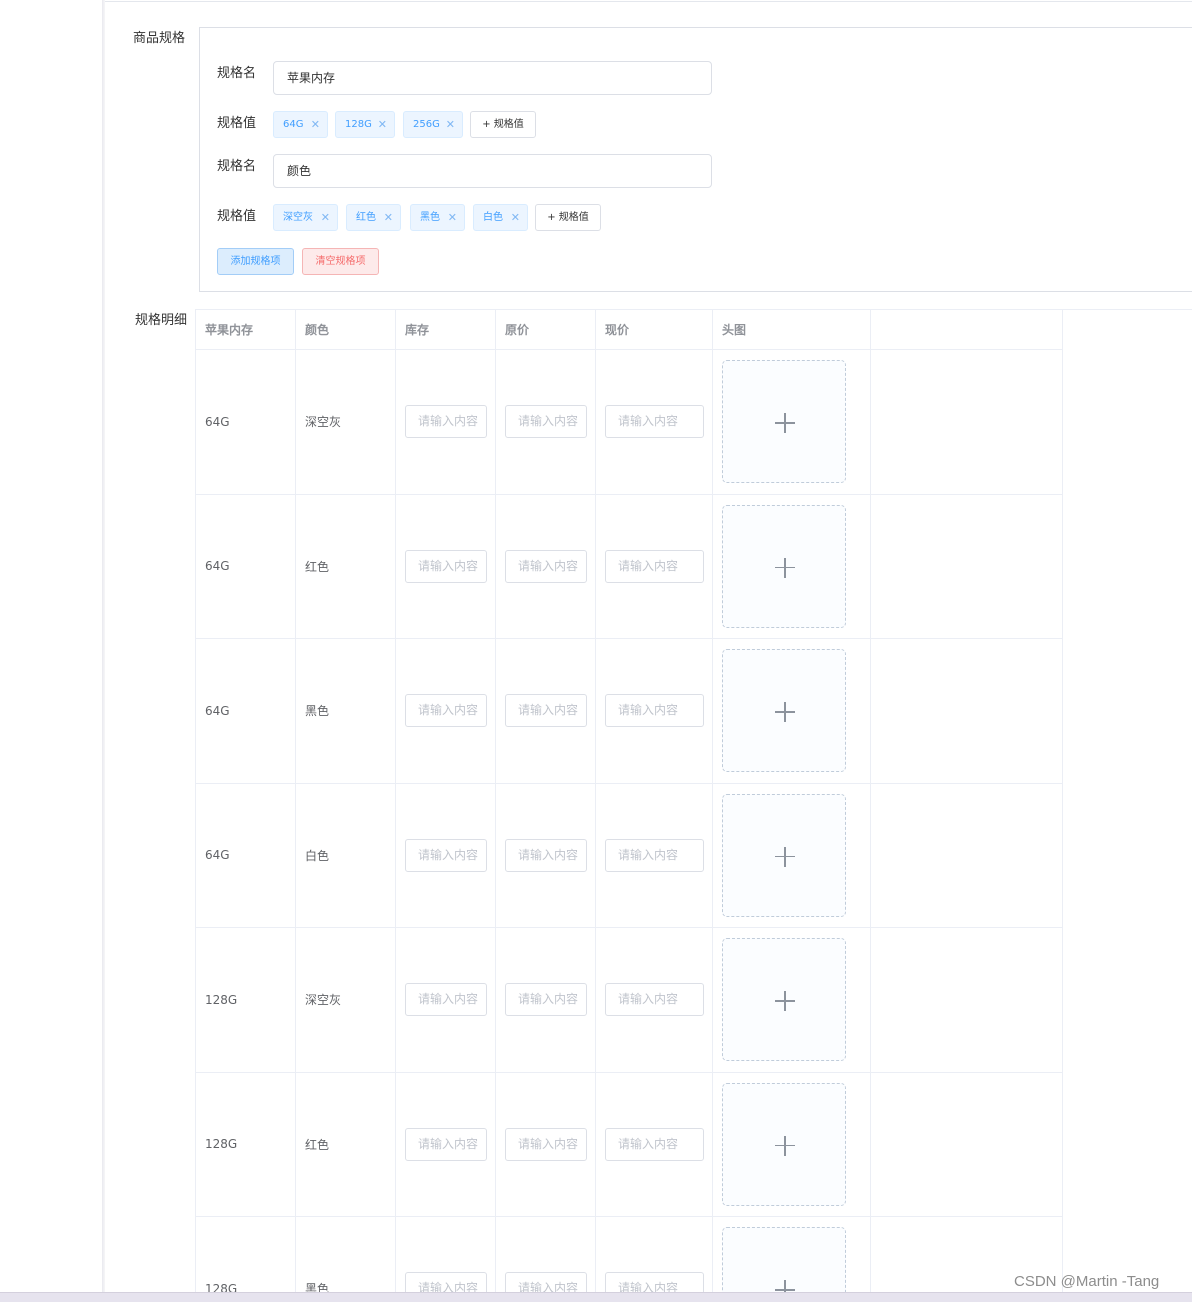  What do you see at coordinates (545, 329) in the screenshot?
I see `column-header: 原价` at bounding box center [545, 329].